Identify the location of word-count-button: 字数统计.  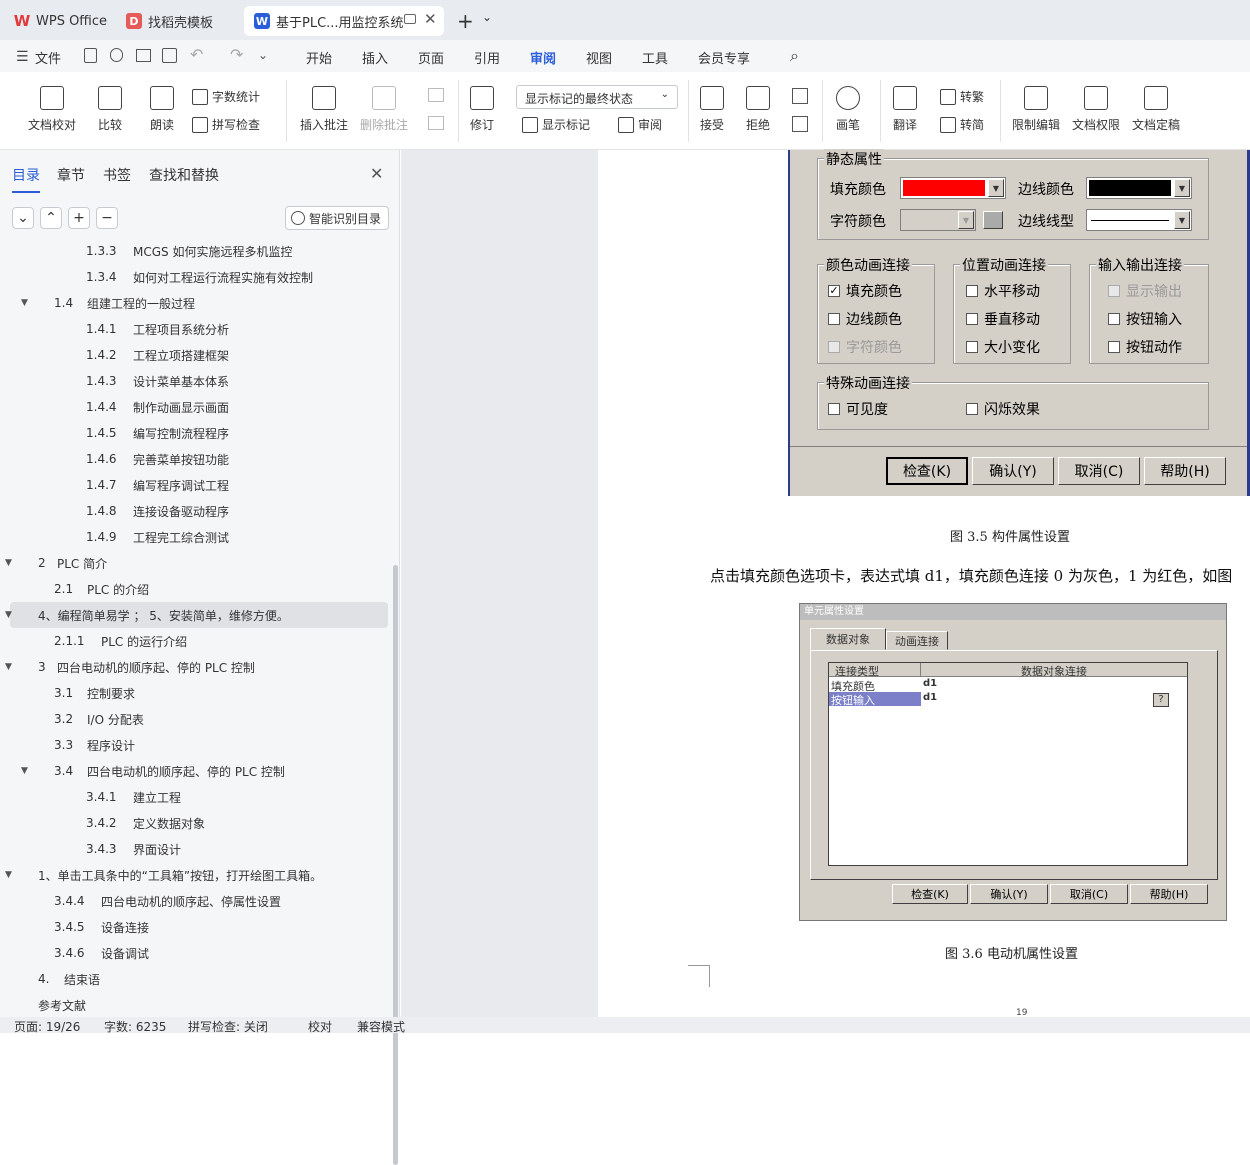
(226, 96).